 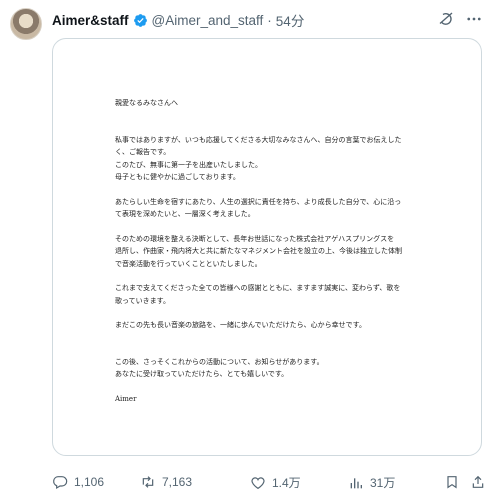 What do you see at coordinates (60, 483) in the screenshot?
I see `reply-icon` at bounding box center [60, 483].